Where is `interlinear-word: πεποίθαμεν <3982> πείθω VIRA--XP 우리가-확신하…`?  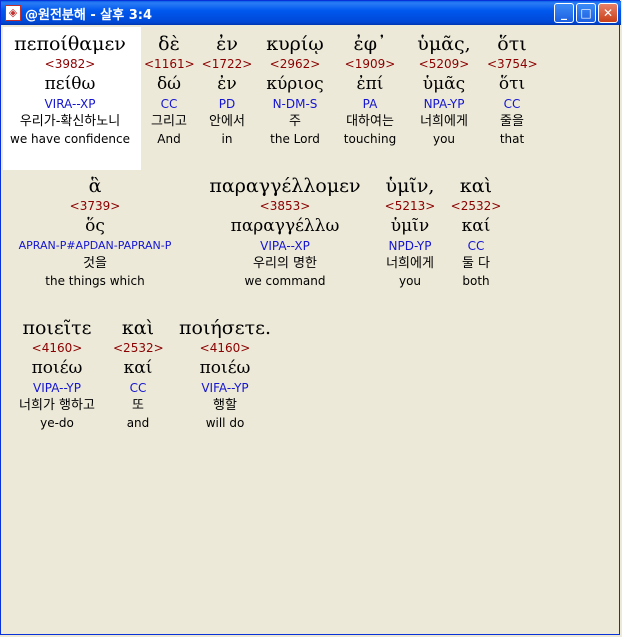 interlinear-word: πεποίθαμεν <3982> πείθω VIRA--XP 우리가-확신하… is located at coordinates (70, 90).